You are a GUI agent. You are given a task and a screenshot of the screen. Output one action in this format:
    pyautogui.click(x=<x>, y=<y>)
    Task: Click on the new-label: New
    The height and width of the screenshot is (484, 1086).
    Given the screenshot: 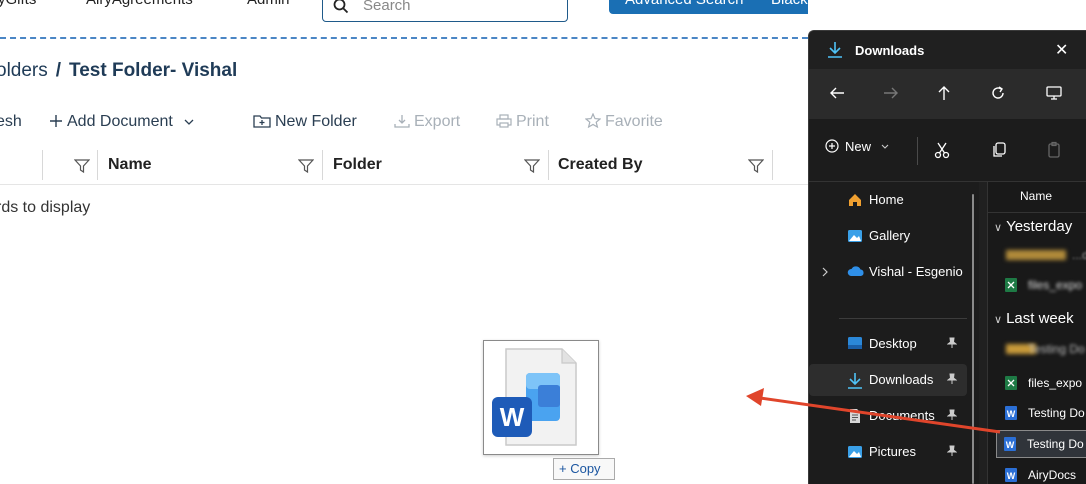 What is the action you would take?
    pyautogui.click(x=858, y=146)
    